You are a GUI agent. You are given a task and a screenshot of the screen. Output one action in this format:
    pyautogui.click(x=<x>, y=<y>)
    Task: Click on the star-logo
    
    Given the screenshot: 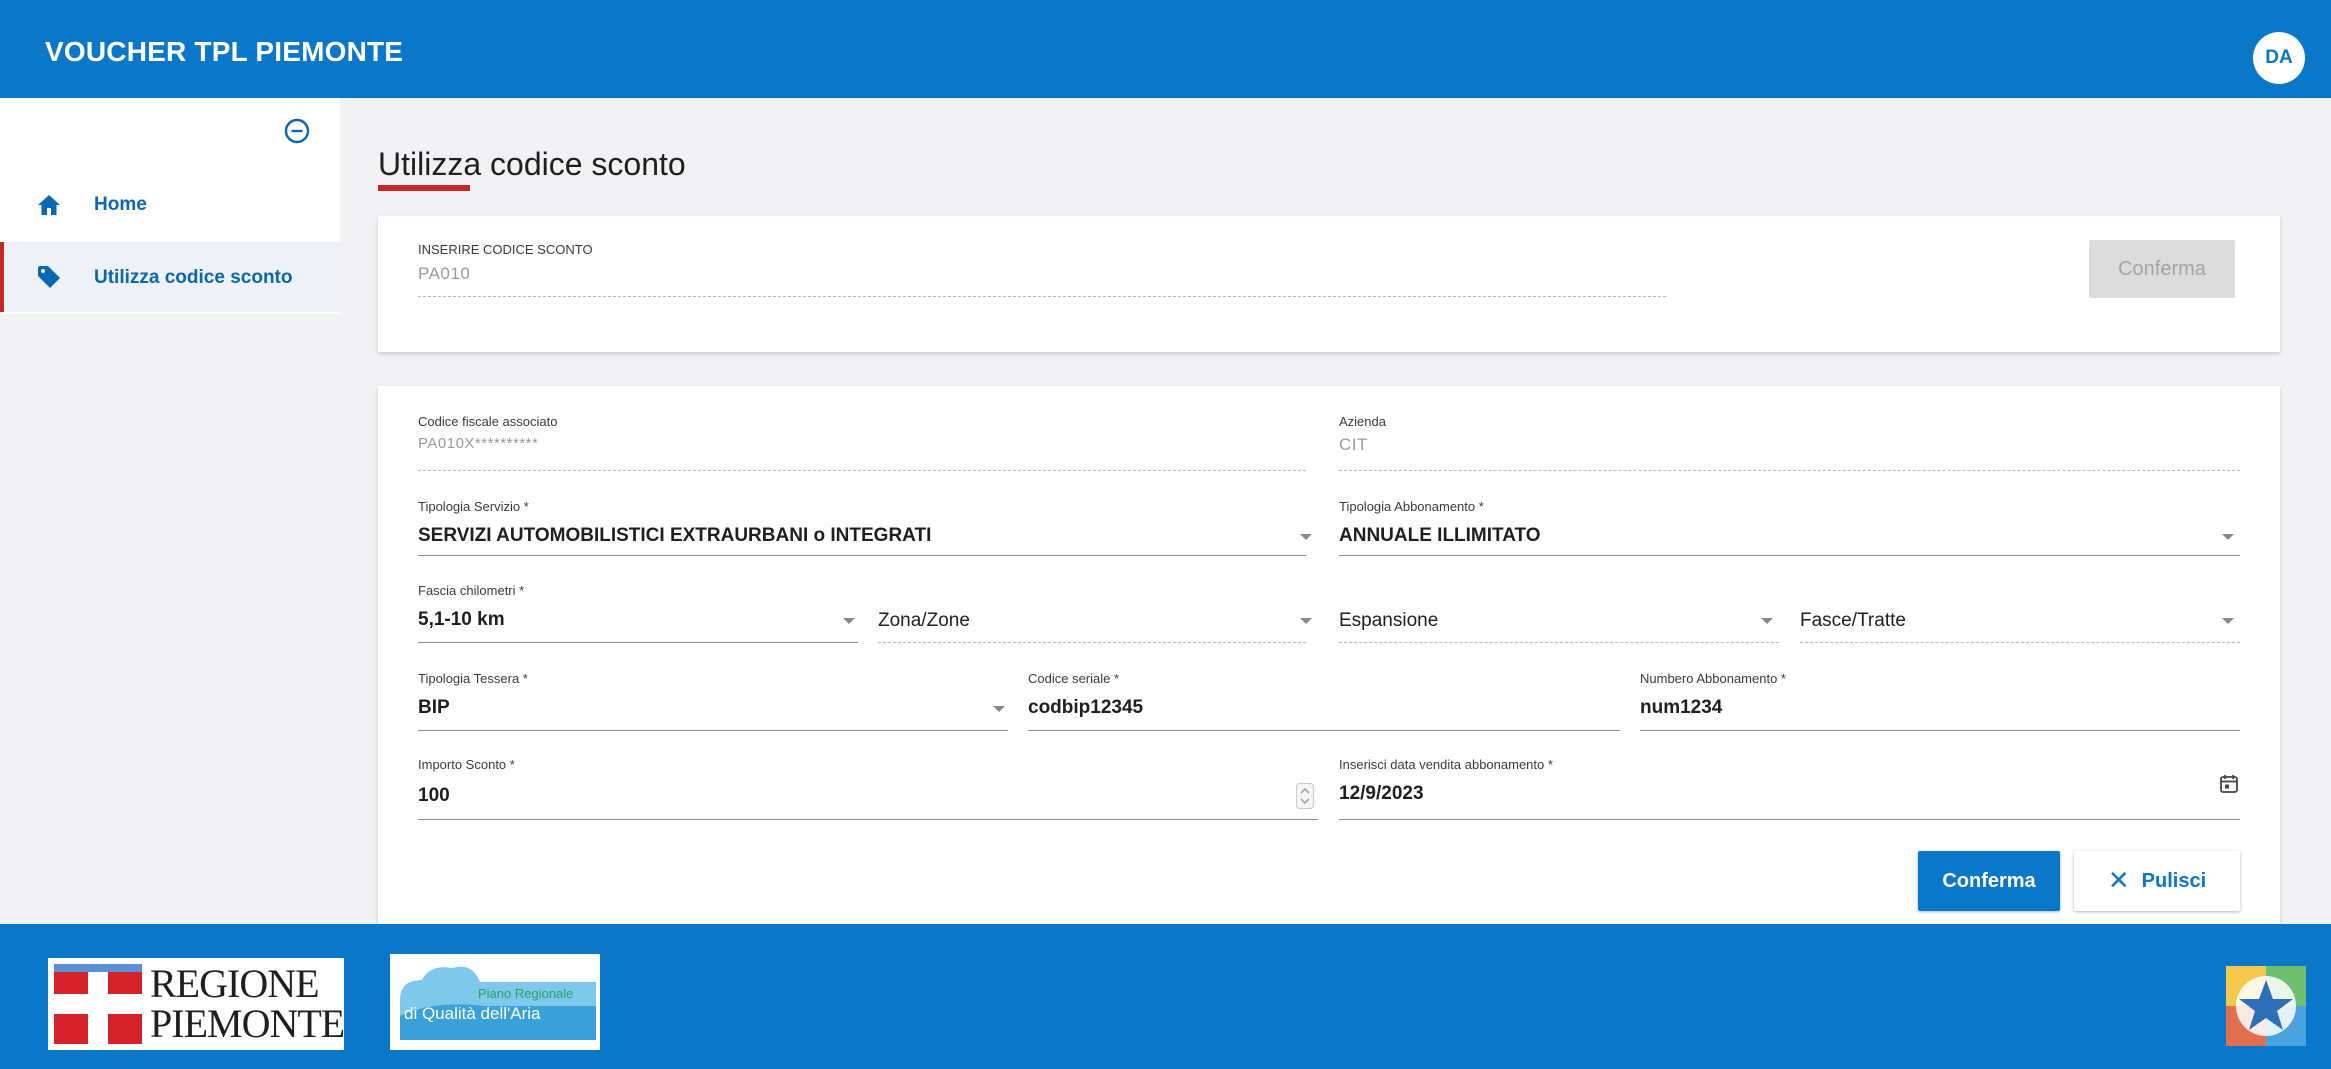 What is the action you would take?
    pyautogui.click(x=2266, y=1006)
    